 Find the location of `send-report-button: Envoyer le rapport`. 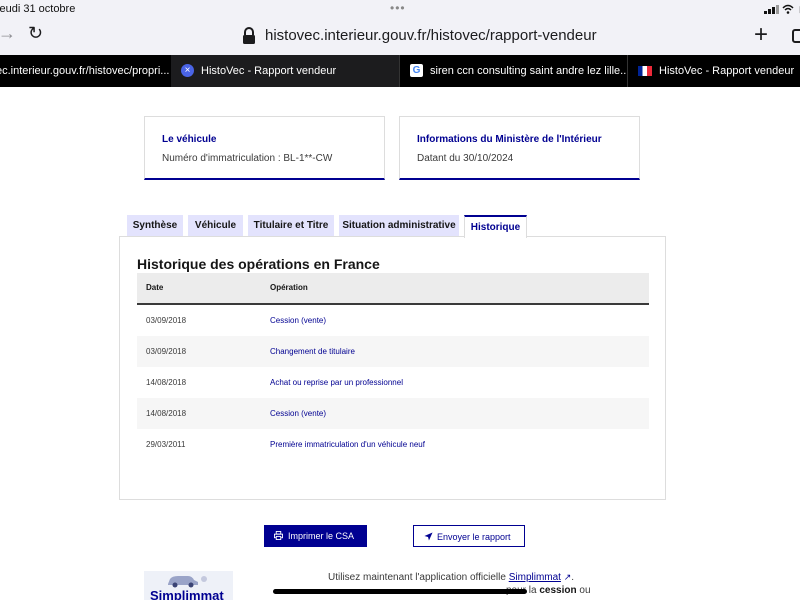

send-report-button: Envoyer le rapport is located at coordinates (469, 536).